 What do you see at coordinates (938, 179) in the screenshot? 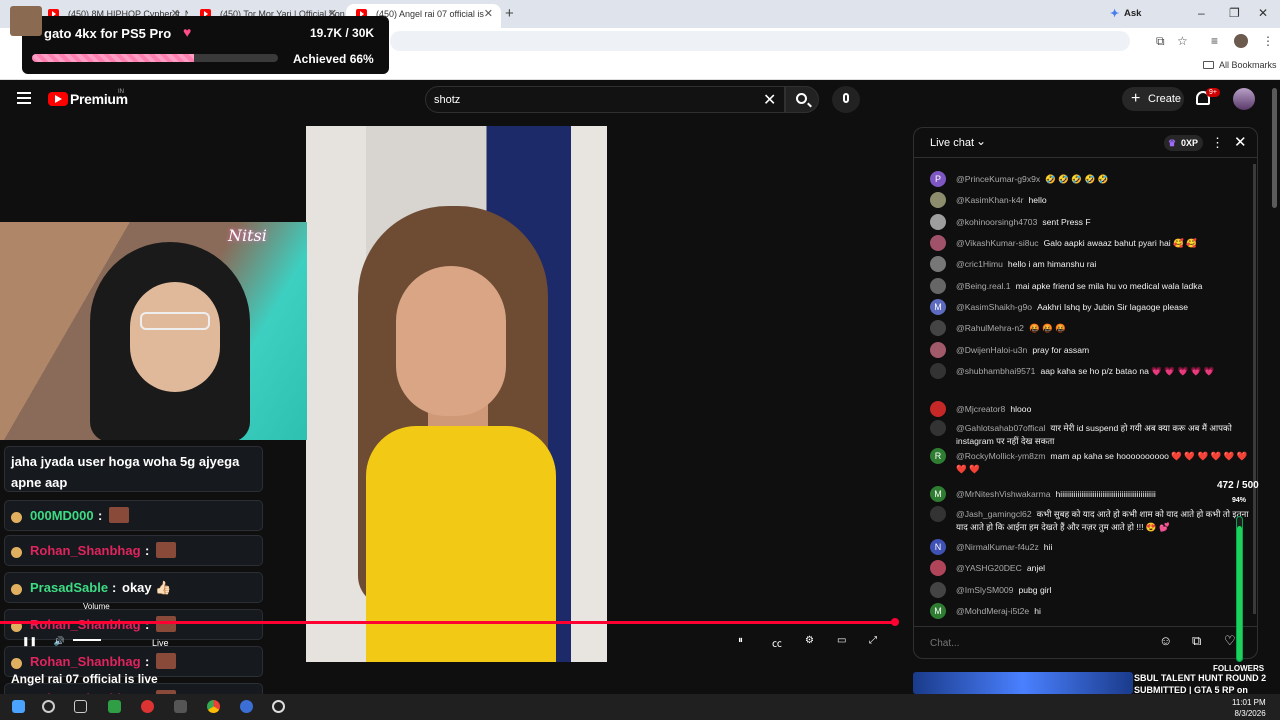
I see `chat-avatar: P` at bounding box center [938, 179].